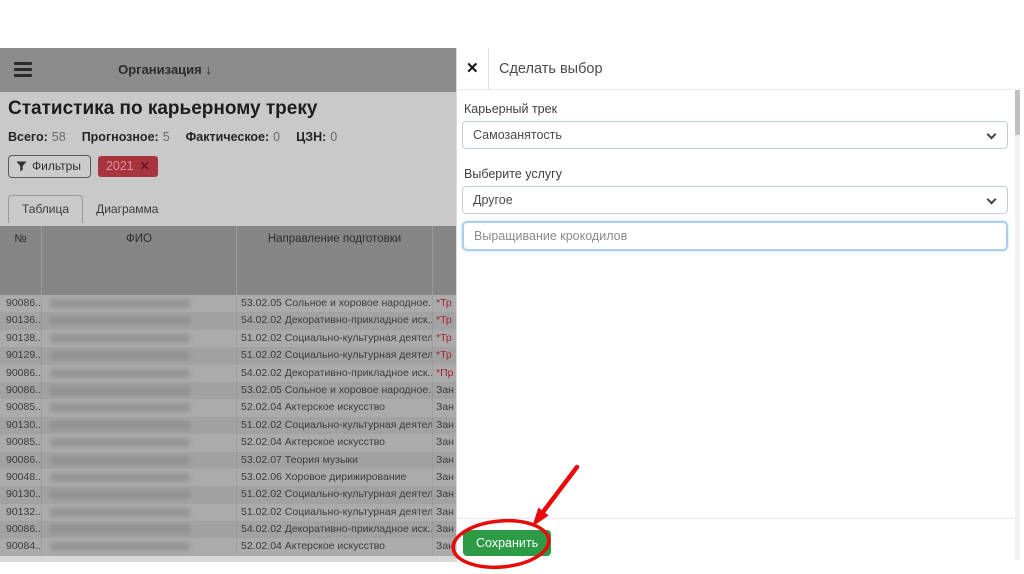  I want to click on modal-footer-divider, so click(735, 518).